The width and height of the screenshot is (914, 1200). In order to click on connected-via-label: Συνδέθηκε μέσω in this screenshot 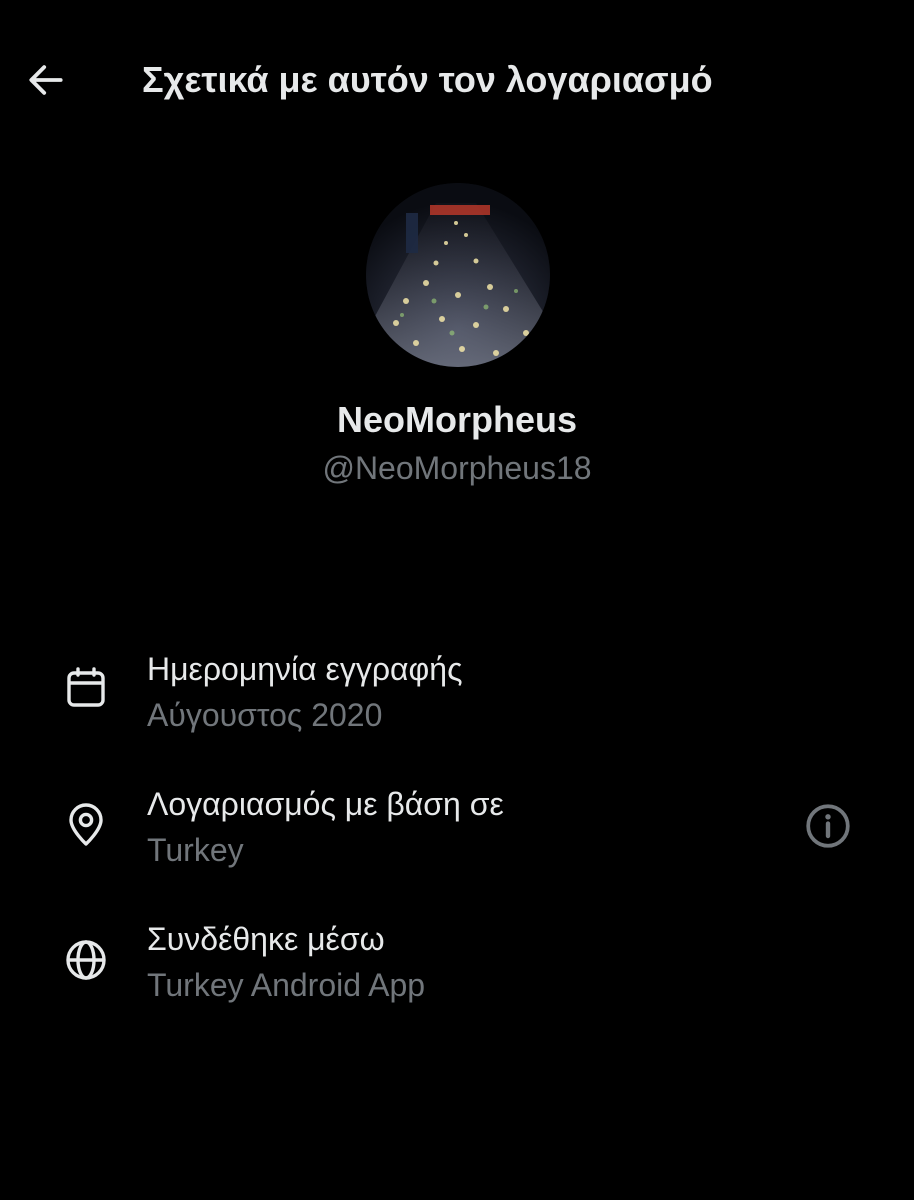, I will do `click(266, 939)`.